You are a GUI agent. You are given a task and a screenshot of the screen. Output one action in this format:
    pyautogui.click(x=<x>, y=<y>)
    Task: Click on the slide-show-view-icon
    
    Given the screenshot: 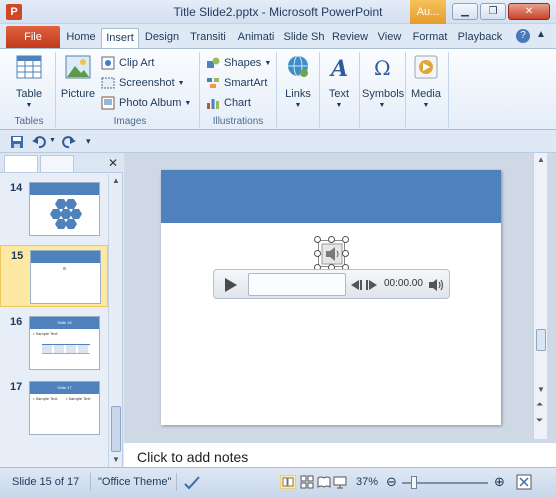 What is the action you would take?
    pyautogui.click(x=340, y=482)
    